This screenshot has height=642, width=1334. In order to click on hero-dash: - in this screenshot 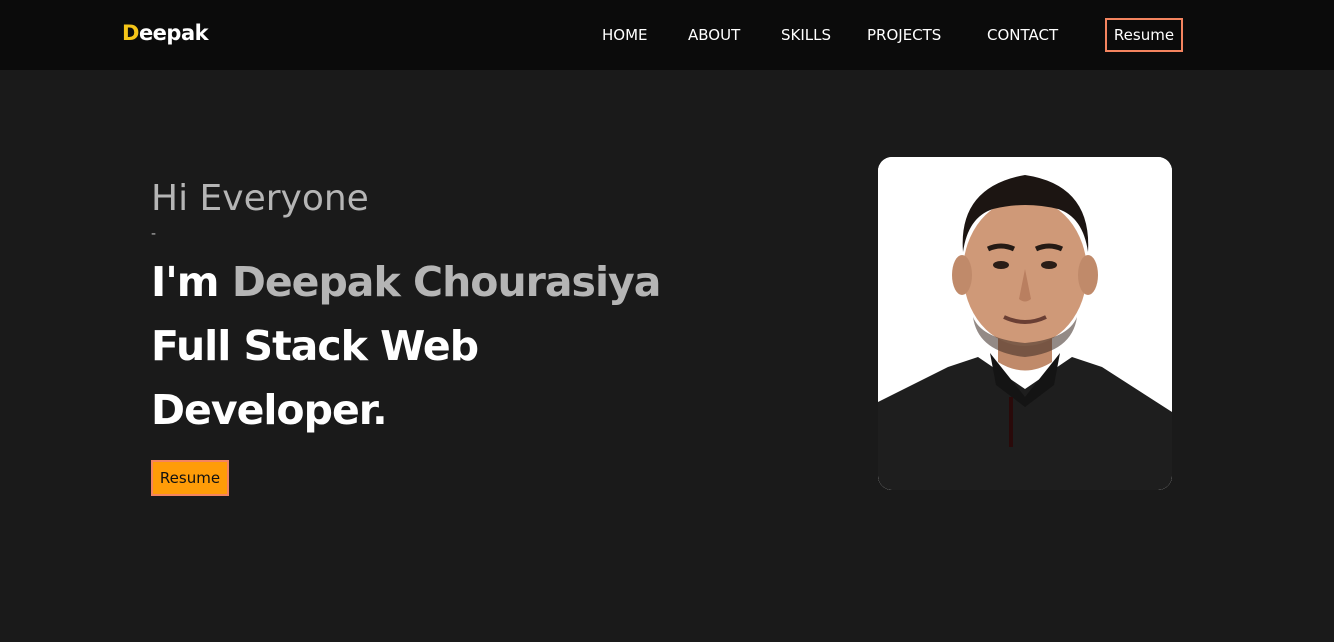, I will do `click(154, 234)`.